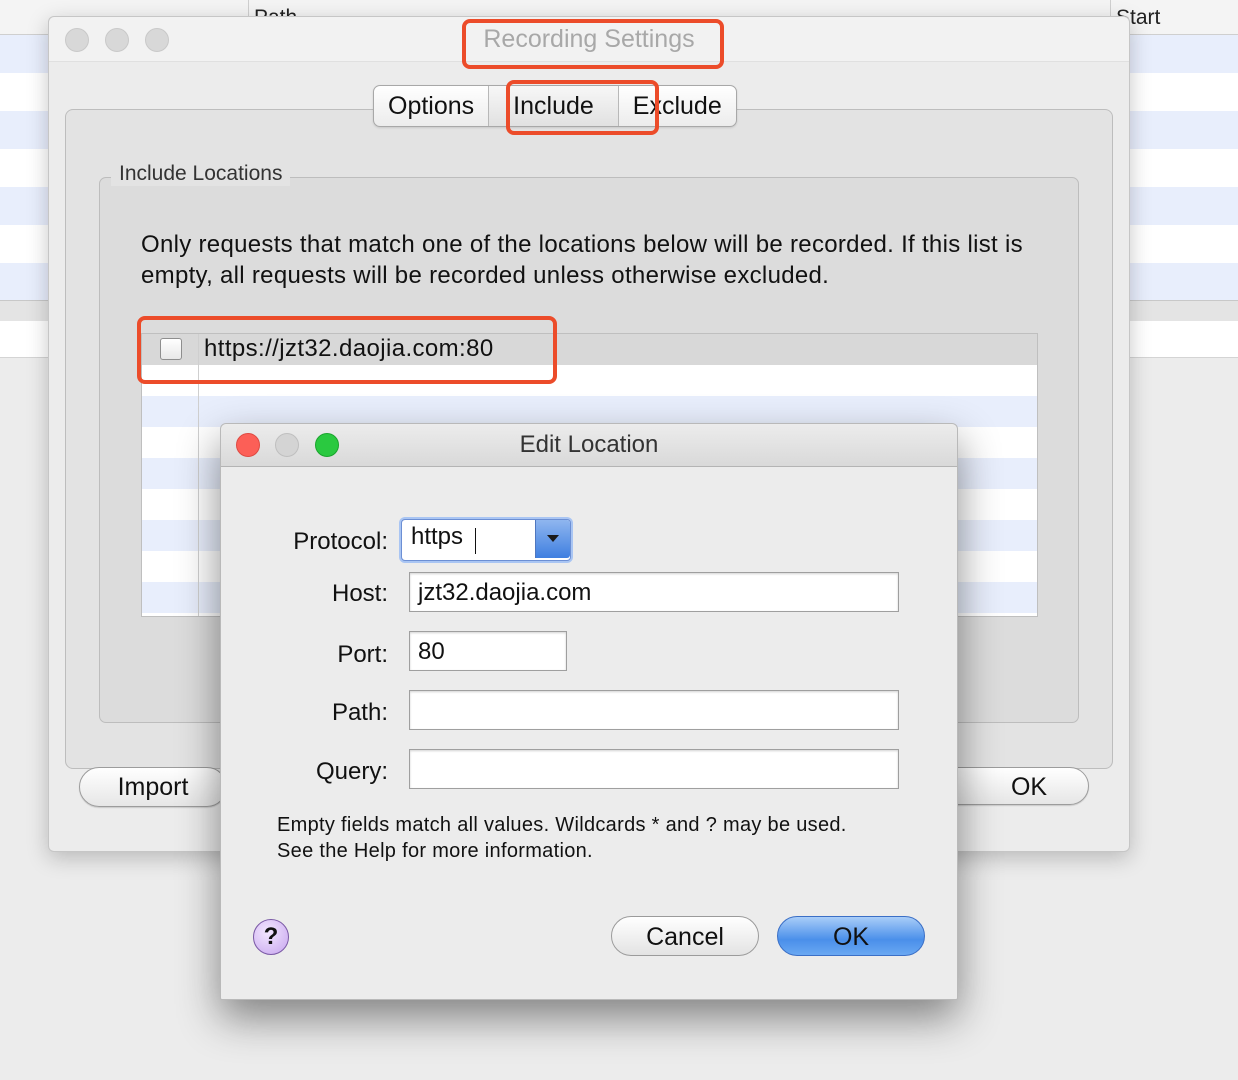  Describe the element at coordinates (271, 937) in the screenshot. I see `help-icon: ?` at that location.